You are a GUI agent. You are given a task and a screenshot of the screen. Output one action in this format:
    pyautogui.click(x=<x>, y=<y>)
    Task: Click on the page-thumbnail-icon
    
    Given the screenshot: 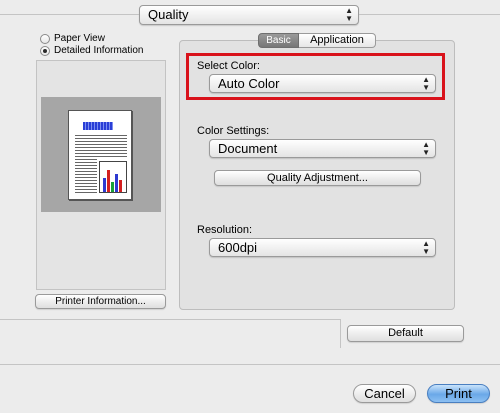 What is the action you would take?
    pyautogui.click(x=100, y=155)
    